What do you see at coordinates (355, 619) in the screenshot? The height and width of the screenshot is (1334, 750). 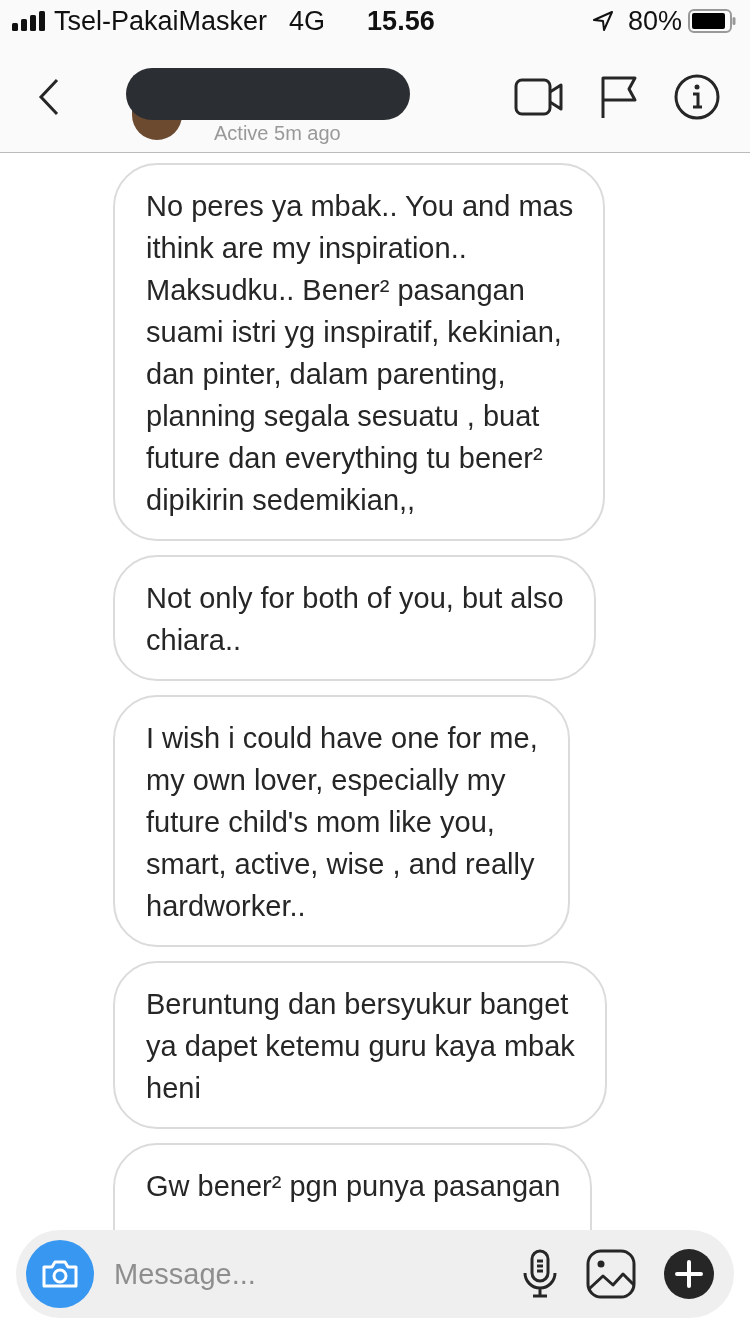 I see `message-text: Not only for both of you, but also chiara..` at bounding box center [355, 619].